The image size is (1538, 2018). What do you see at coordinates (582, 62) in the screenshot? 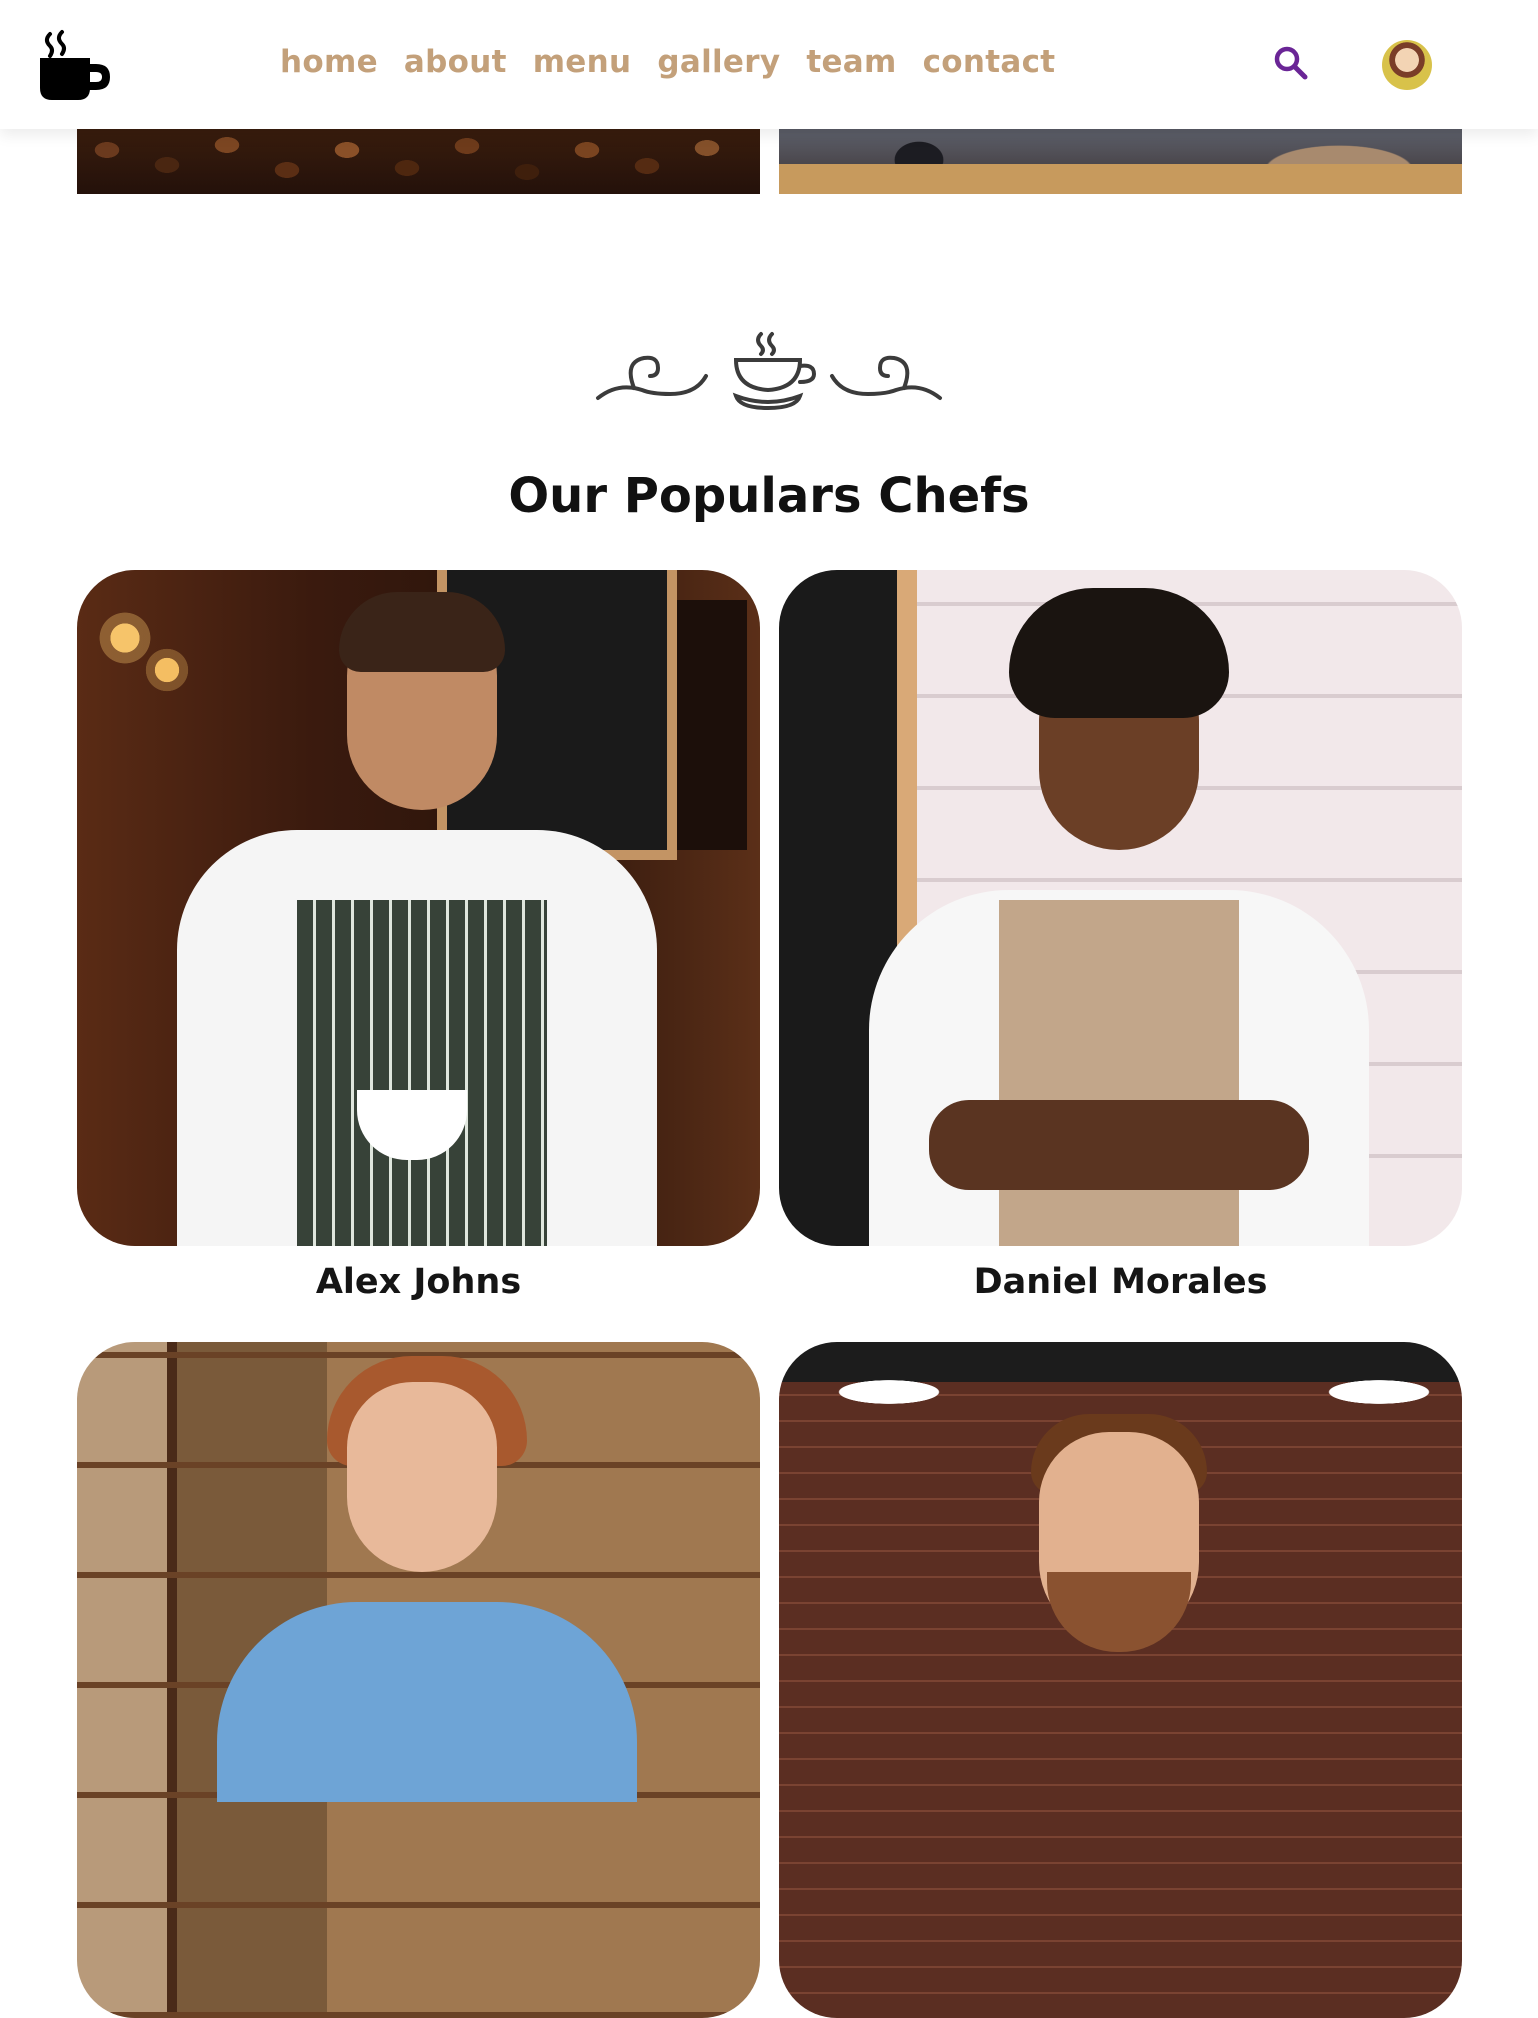
I see `nav-menu: menu` at bounding box center [582, 62].